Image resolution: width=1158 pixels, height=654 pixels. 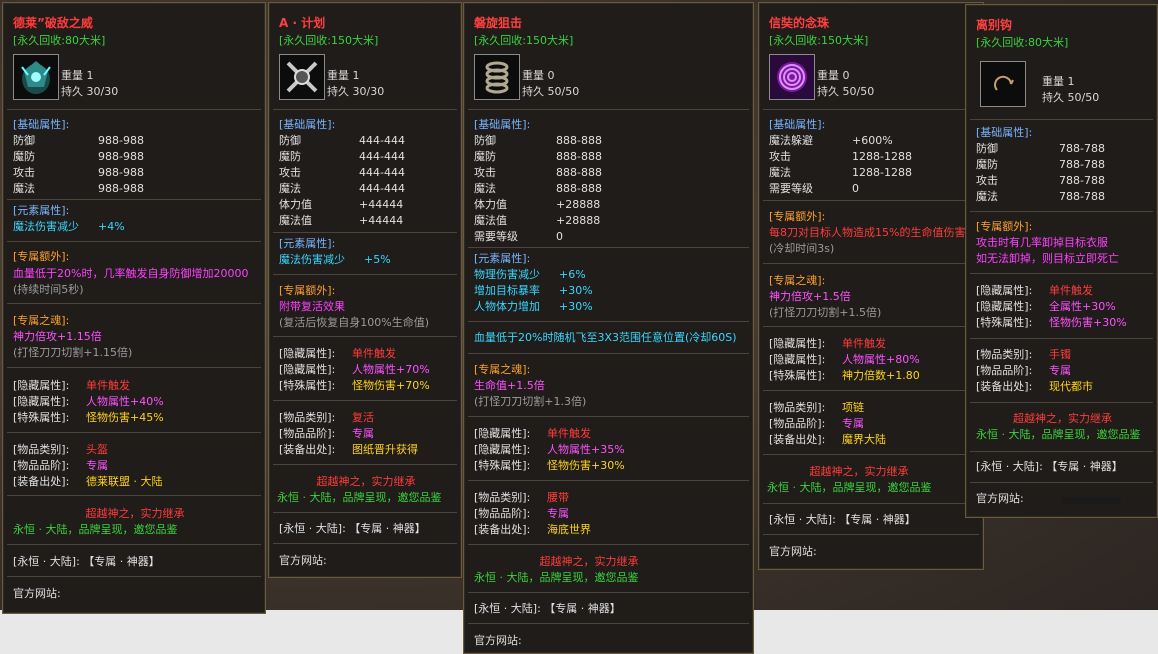 I want to click on element-attr-value: +6%, so click(x=572, y=274).